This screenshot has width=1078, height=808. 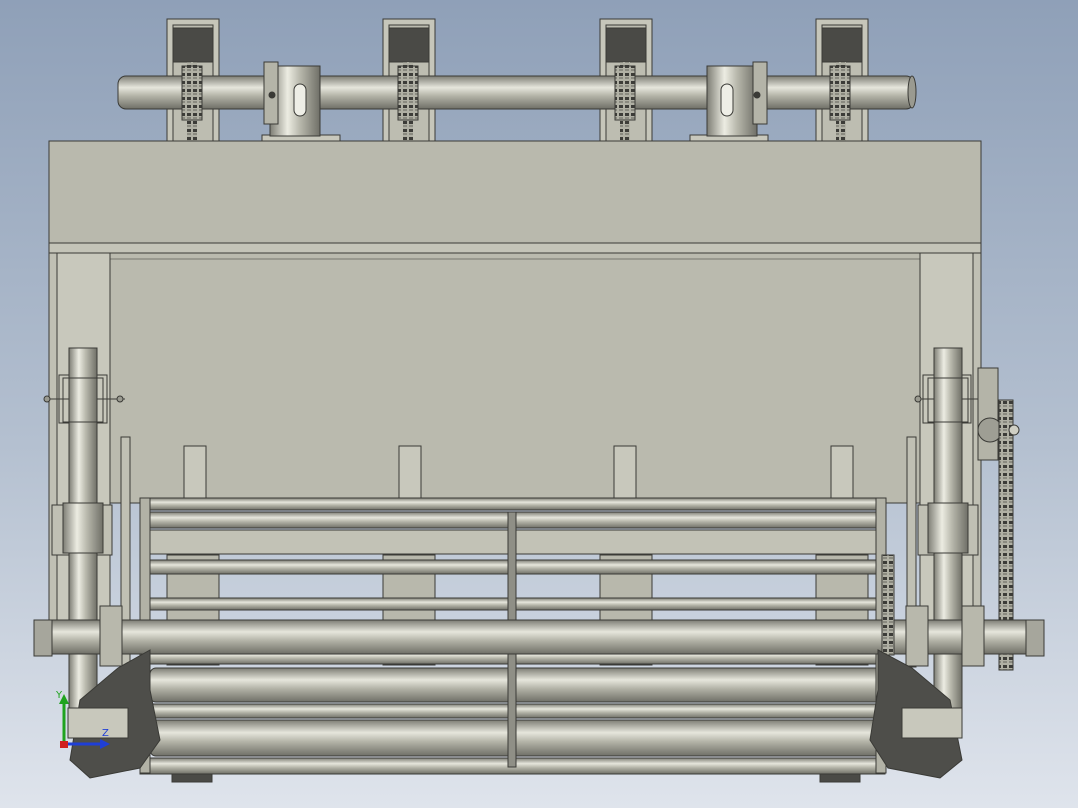 What do you see at coordinates (105, 744) in the screenshot?
I see `z-axis-arrowhead` at bounding box center [105, 744].